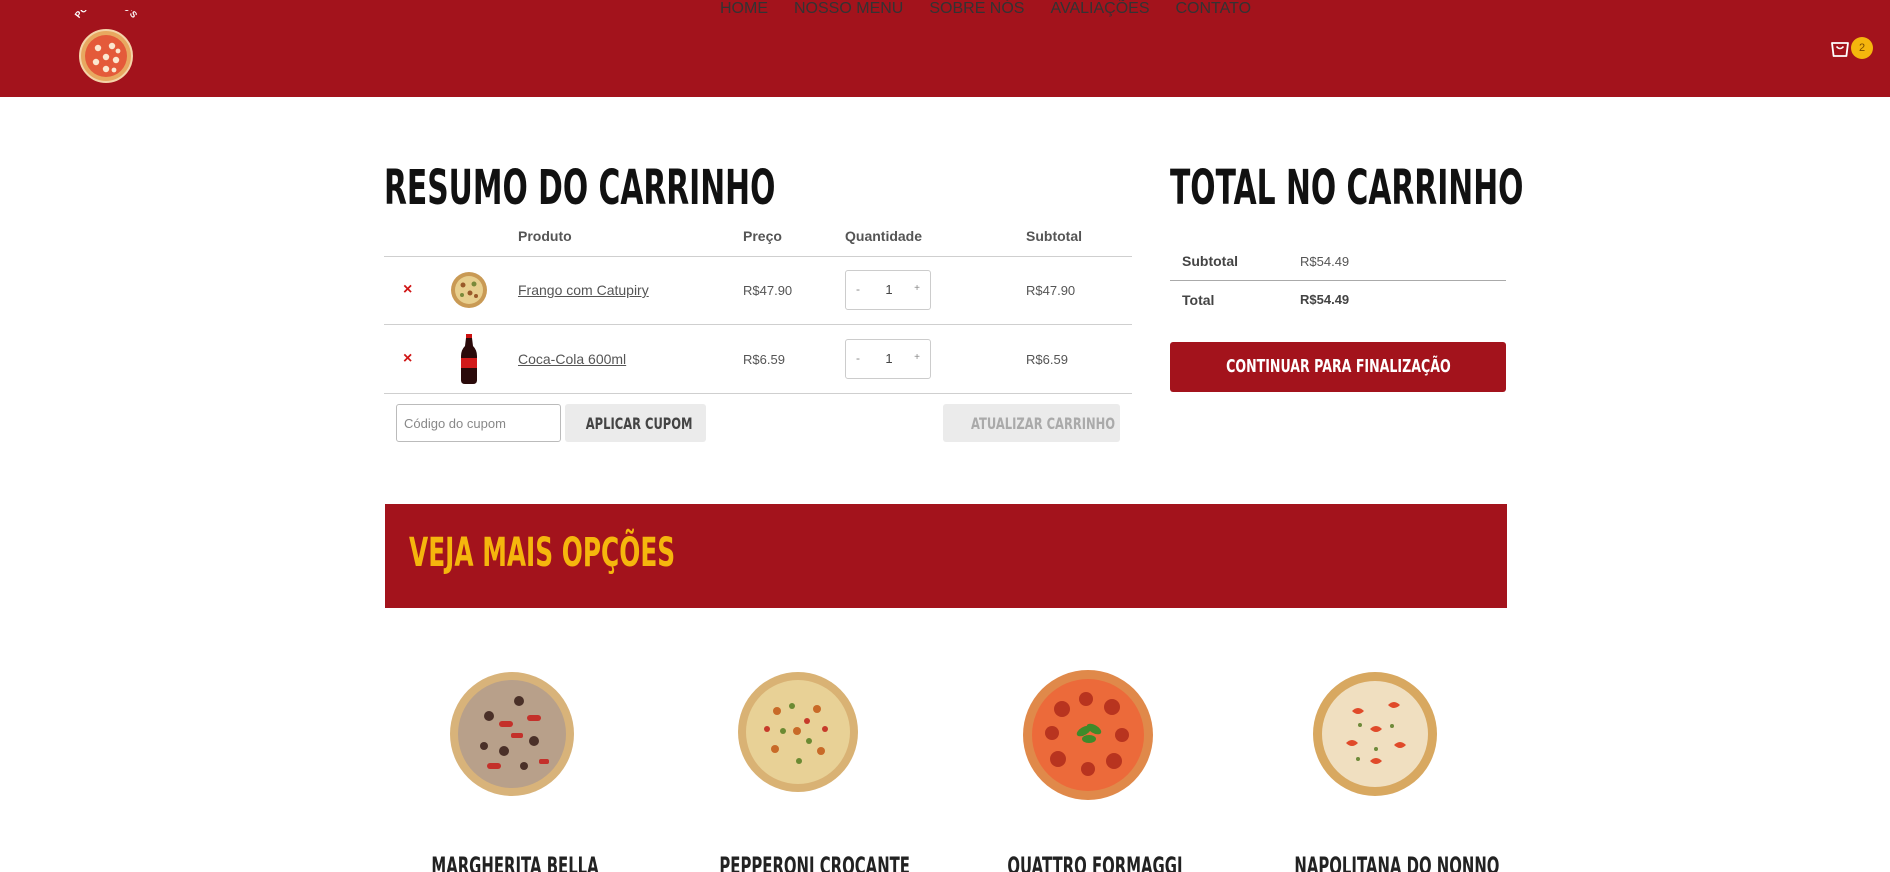  I want to click on shopping-bag-icon, so click(1840, 48).